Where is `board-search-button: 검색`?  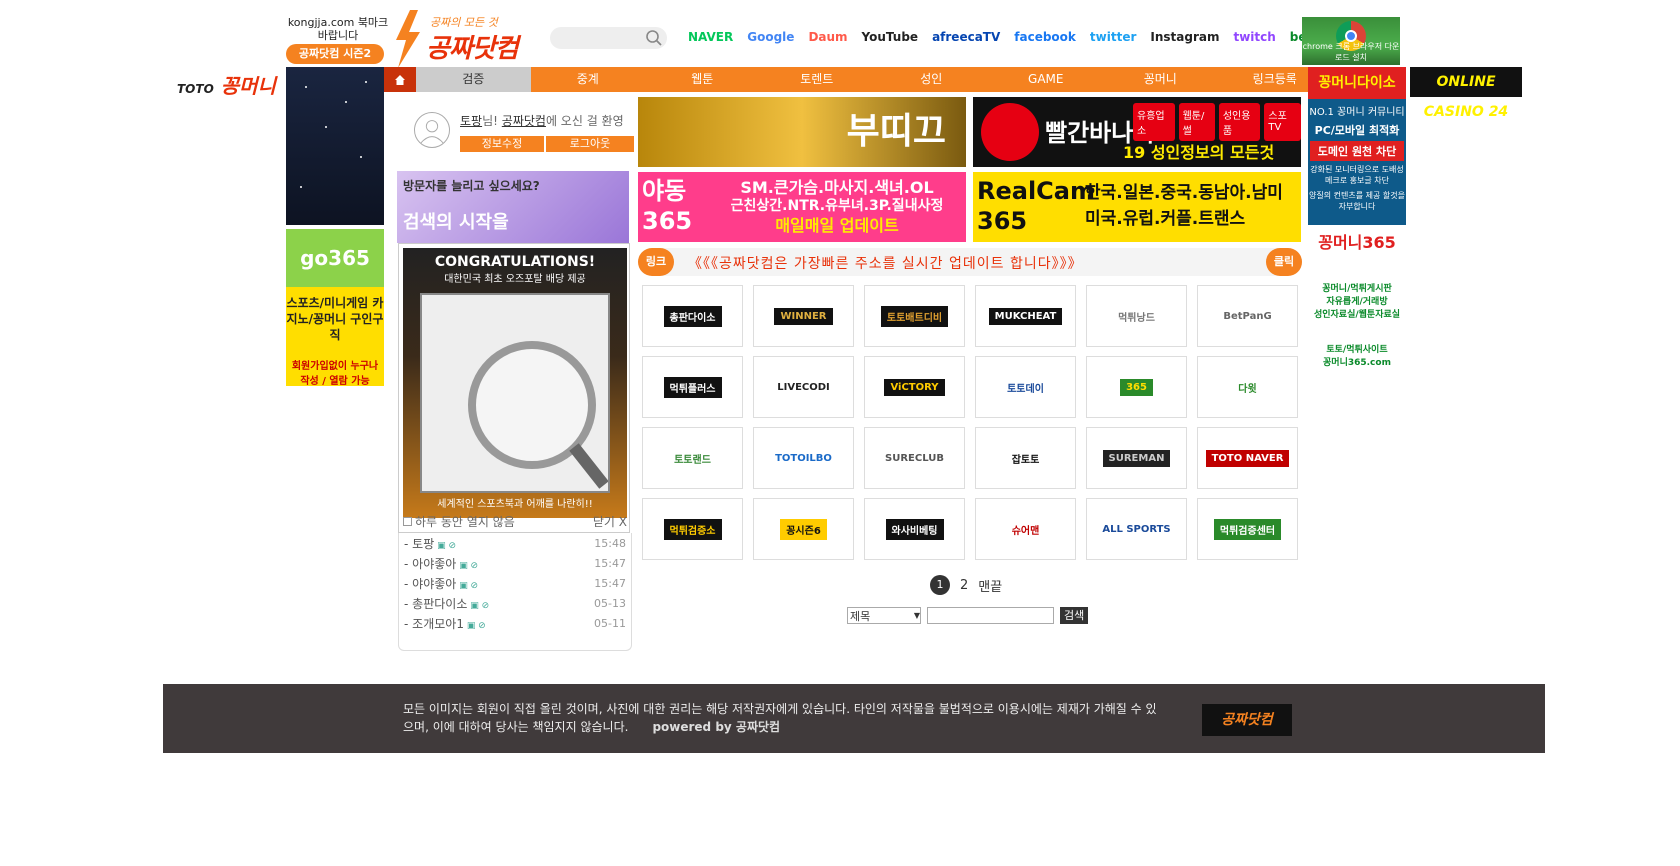
board-search-button: 검색 is located at coordinates (1074, 615).